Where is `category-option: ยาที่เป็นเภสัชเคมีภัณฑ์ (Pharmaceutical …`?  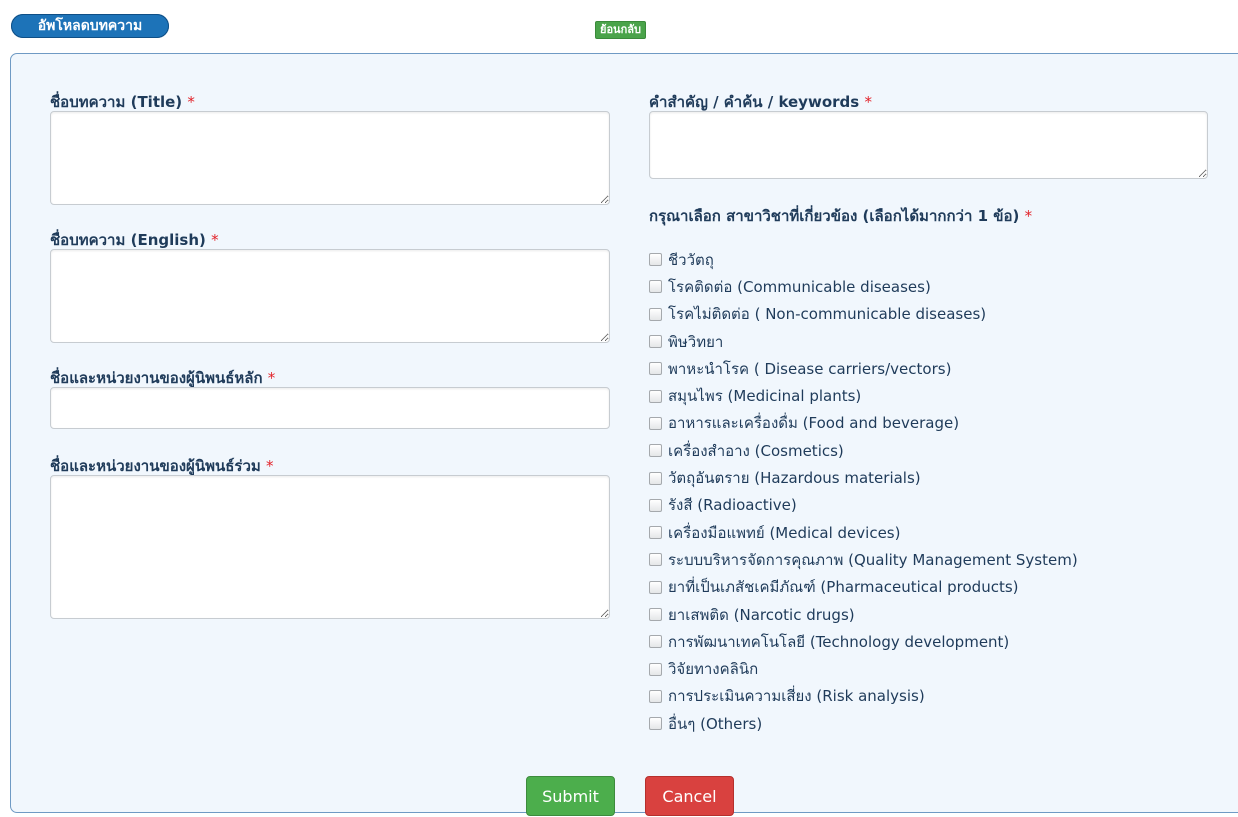 category-option: ยาที่เป็นเภสัชเคมีภัณฑ์ (Pharmaceutical … is located at coordinates (863, 587).